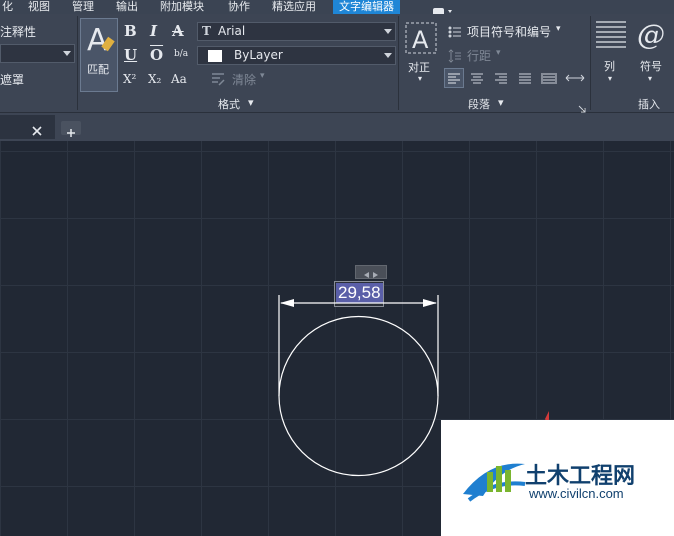 Image resolution: width=674 pixels, height=536 pixels. Describe the element at coordinates (419, 67) in the screenshot. I see `justify-label: 对正` at that location.